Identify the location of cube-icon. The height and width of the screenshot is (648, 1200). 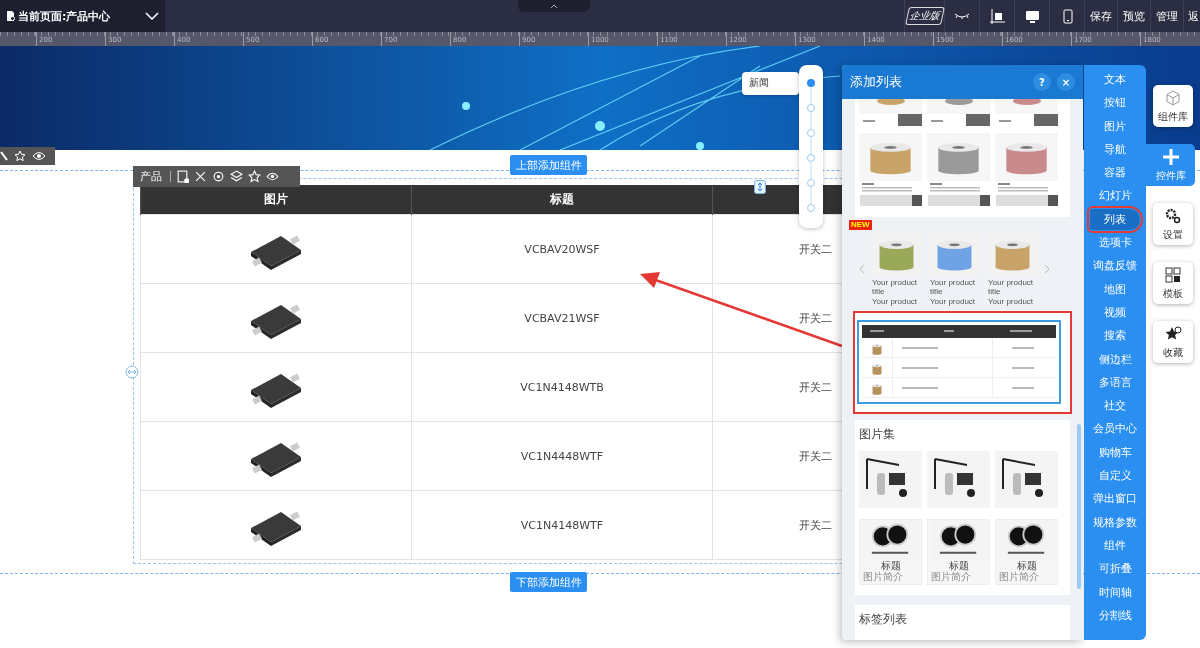
(1173, 97).